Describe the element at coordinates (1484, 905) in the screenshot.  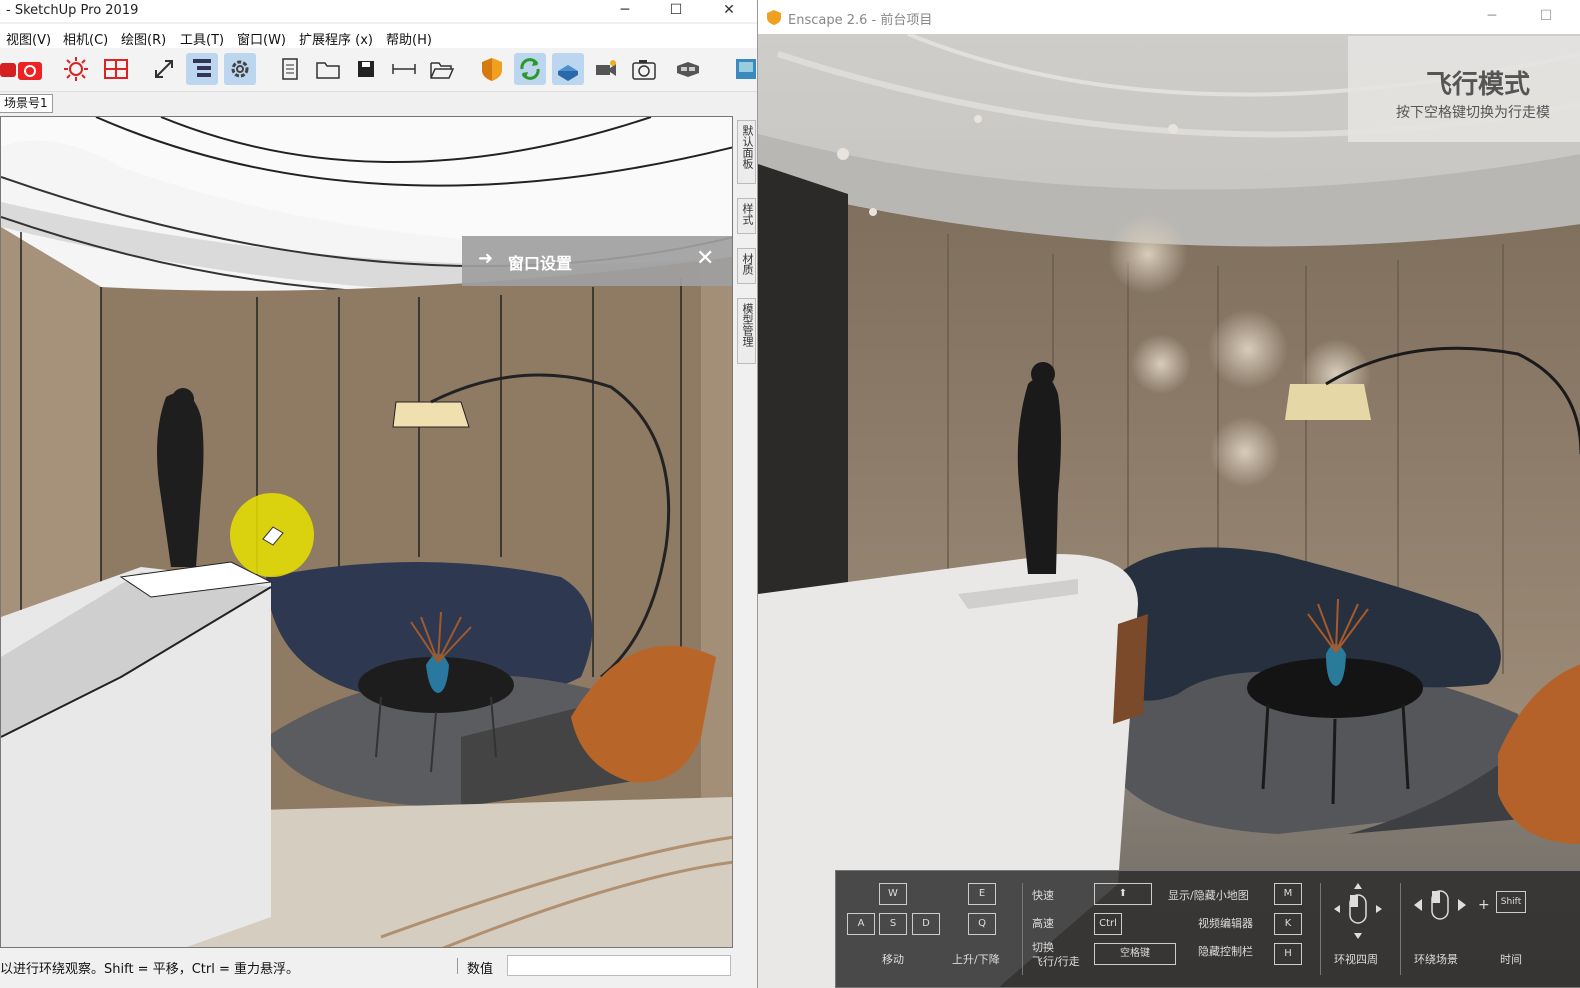
I see `plus-sign: +` at that location.